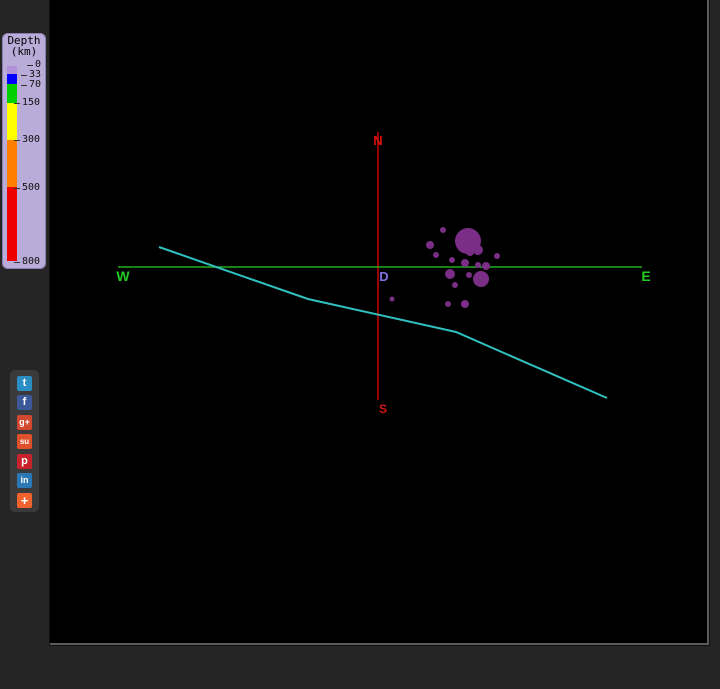  Describe the element at coordinates (24, 151) in the screenshot. I see `depth-legend: Depth (km) 0 33 70 150 300 500 800` at that location.